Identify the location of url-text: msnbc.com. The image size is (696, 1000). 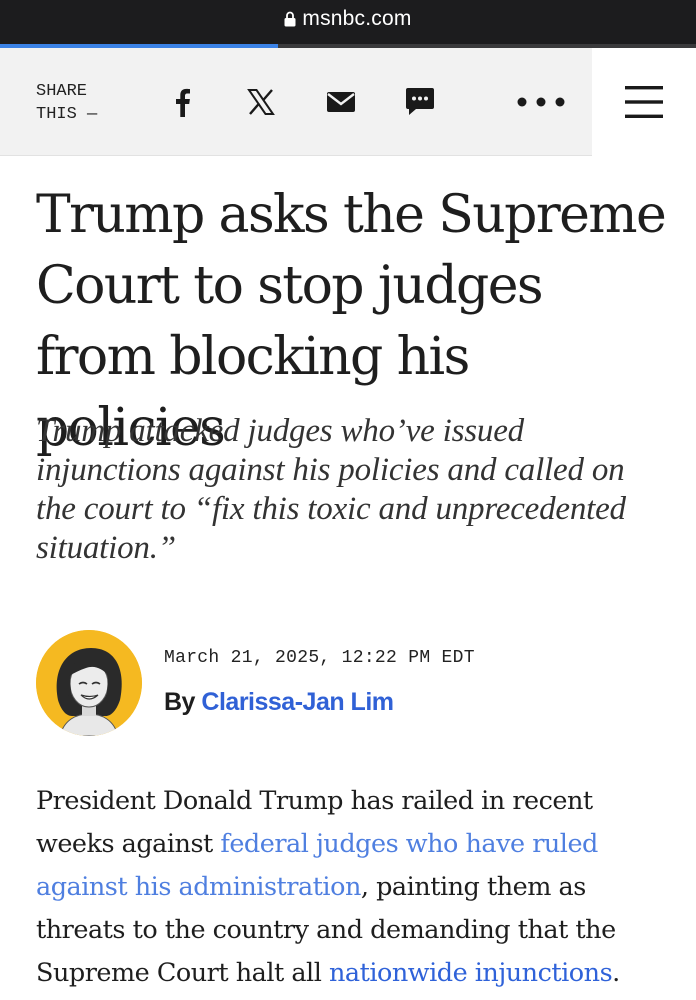
(357, 18).